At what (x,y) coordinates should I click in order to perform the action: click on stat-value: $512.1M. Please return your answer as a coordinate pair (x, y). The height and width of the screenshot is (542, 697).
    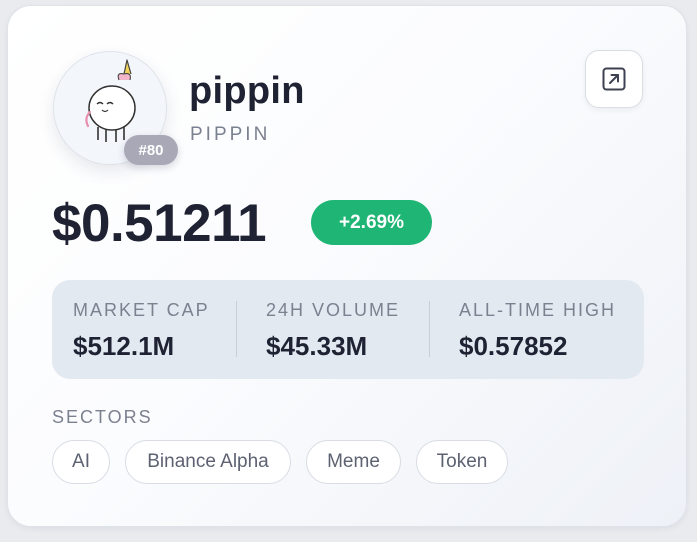
    Looking at the image, I should click on (124, 346).